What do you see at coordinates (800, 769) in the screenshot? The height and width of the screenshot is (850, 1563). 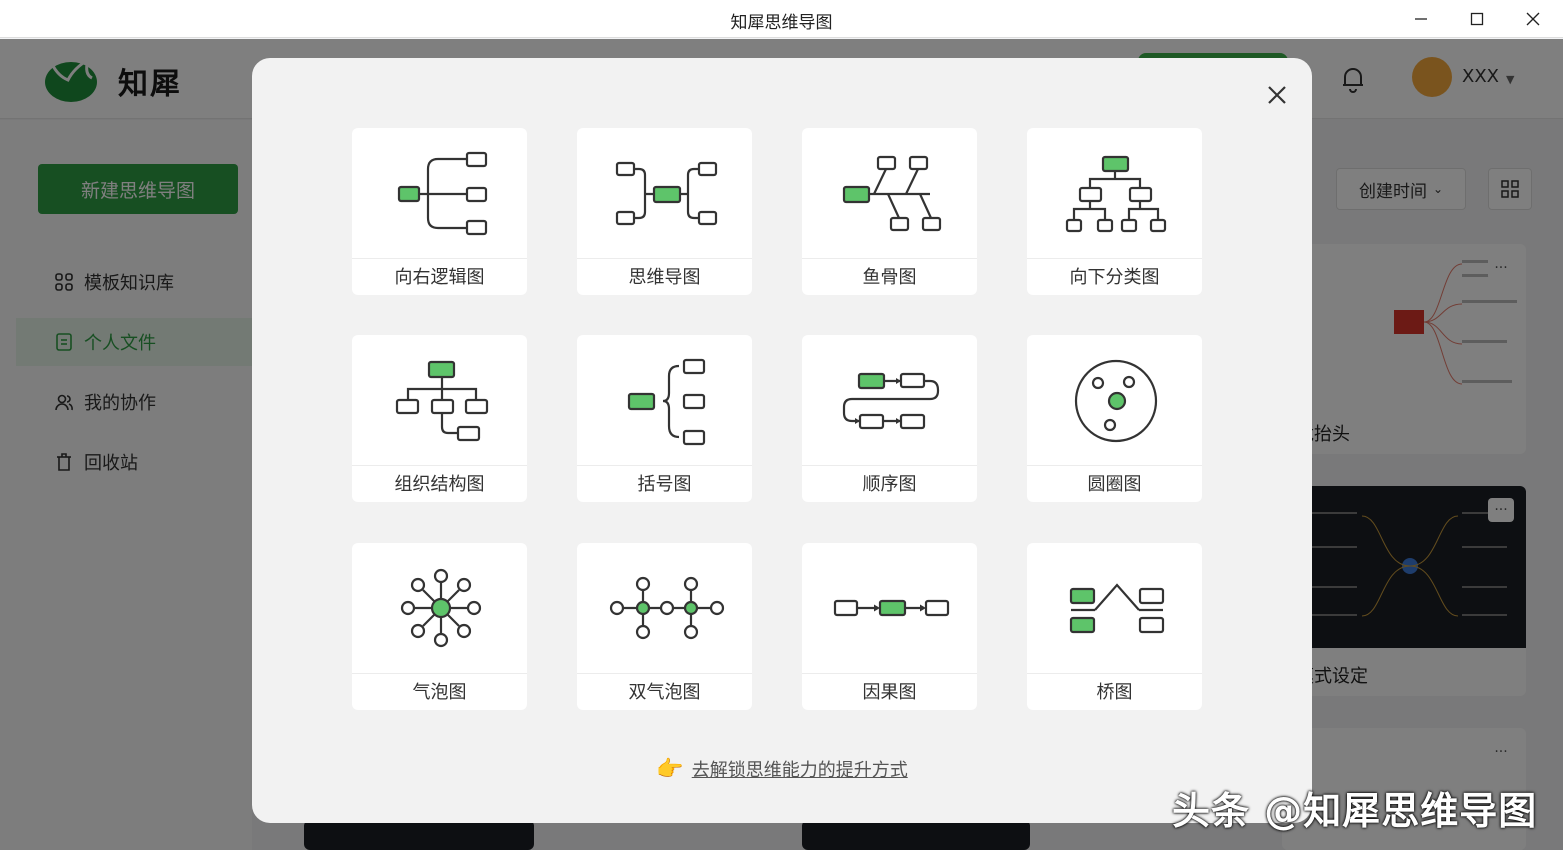 I see `unlock-link: 去解锁思维能力的提升方式` at bounding box center [800, 769].